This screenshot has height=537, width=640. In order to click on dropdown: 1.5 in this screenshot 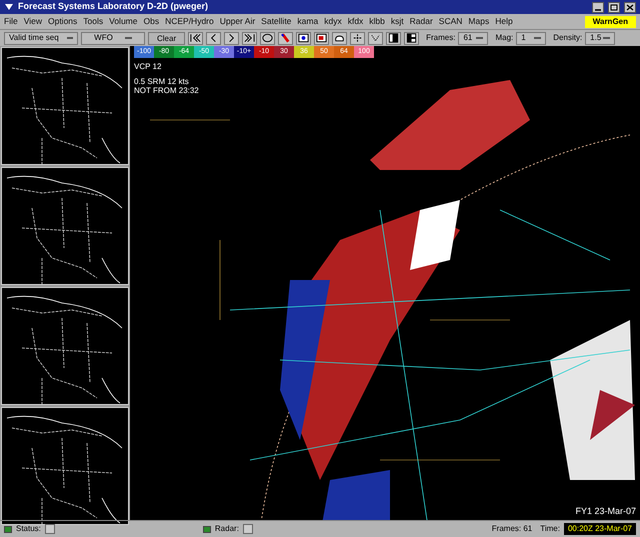, I will do `click(600, 38)`.